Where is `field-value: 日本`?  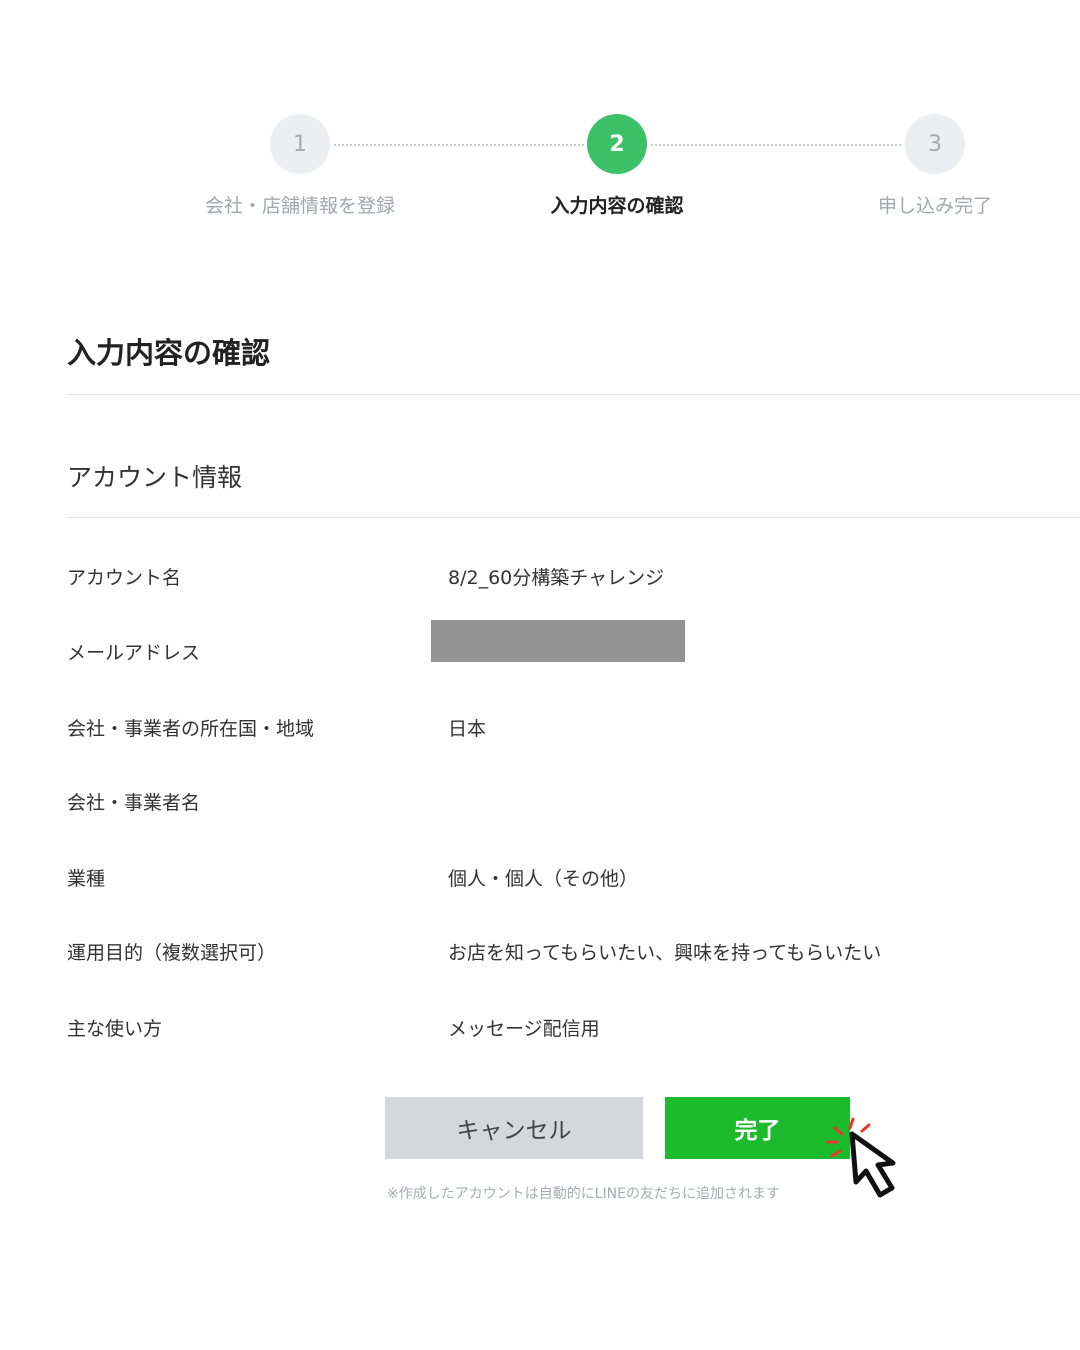 field-value: 日本 is located at coordinates (467, 729).